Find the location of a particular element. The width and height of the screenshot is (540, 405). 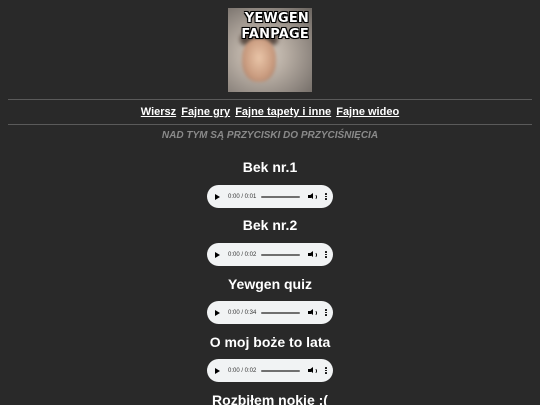

logo-text-line2: FANPAGE is located at coordinates (275, 34).